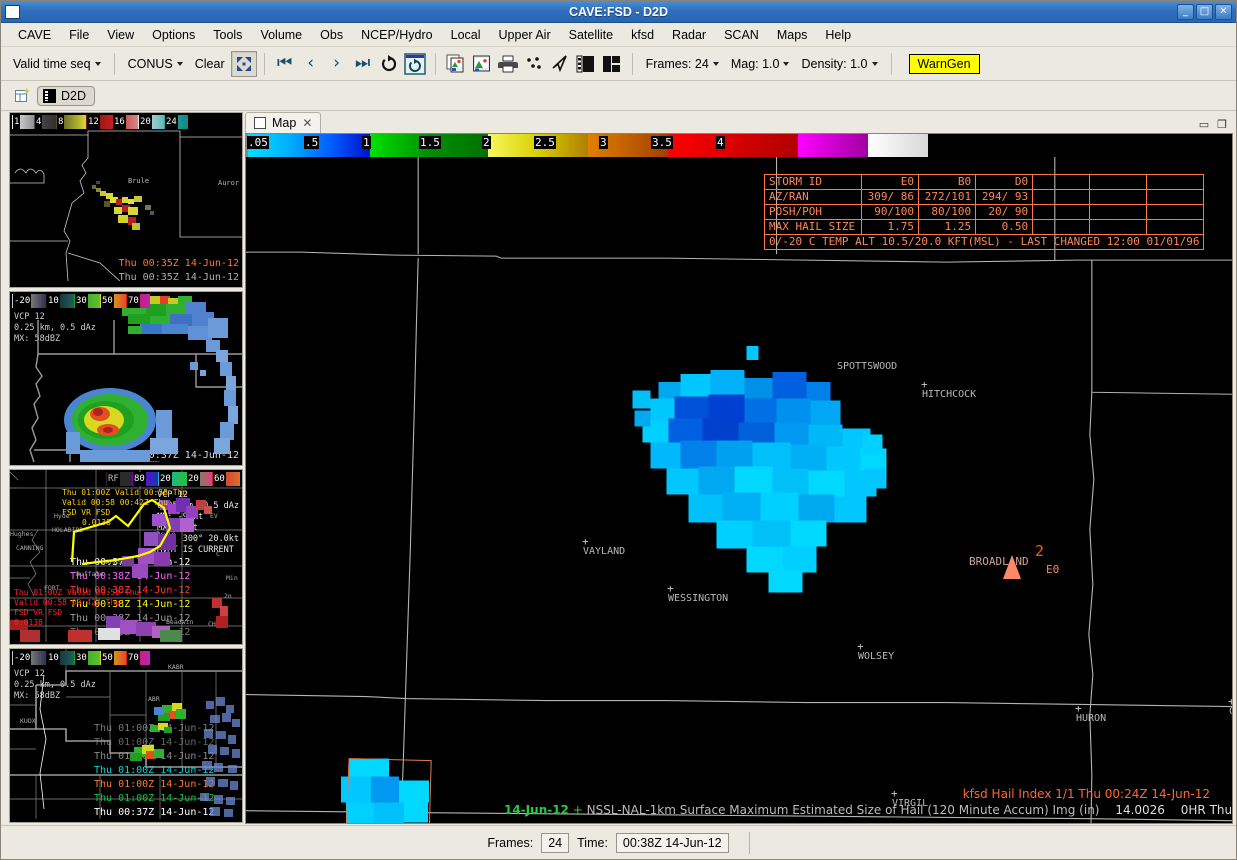 The width and height of the screenshot is (1237, 860). Describe the element at coordinates (1223, 11) in the screenshot. I see `close-button: ✕` at that location.